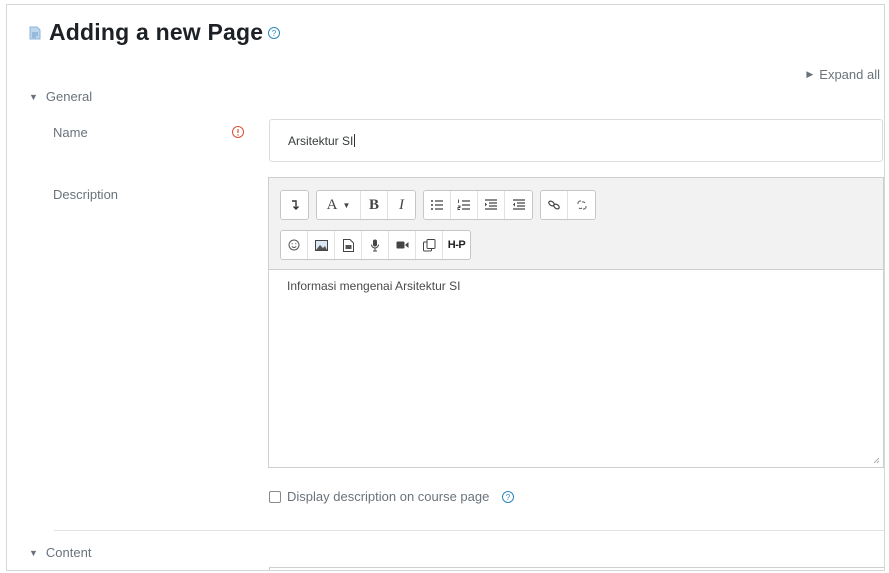 Image resolution: width=889 pixels, height=573 pixels. I want to click on bold-icon: B, so click(374, 205).